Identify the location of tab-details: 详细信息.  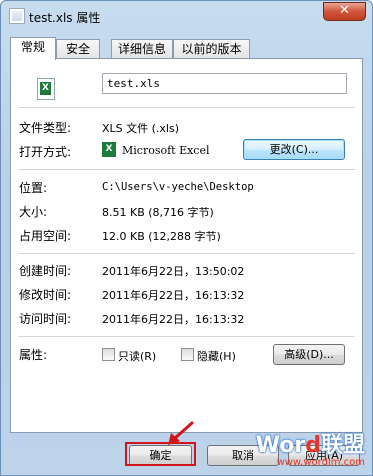
(142, 49).